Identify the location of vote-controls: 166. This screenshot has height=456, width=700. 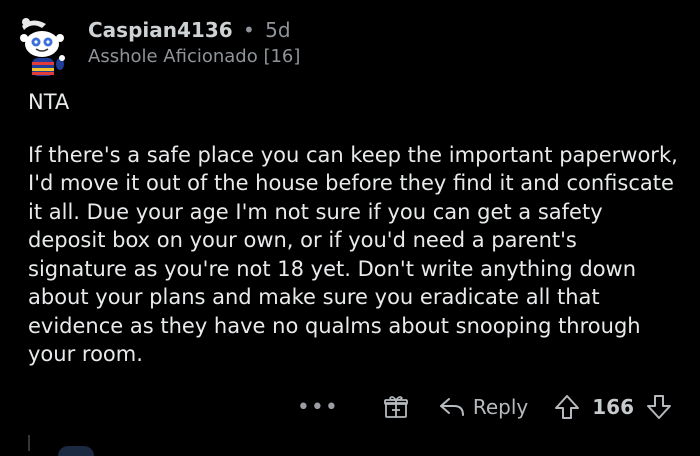
(613, 407).